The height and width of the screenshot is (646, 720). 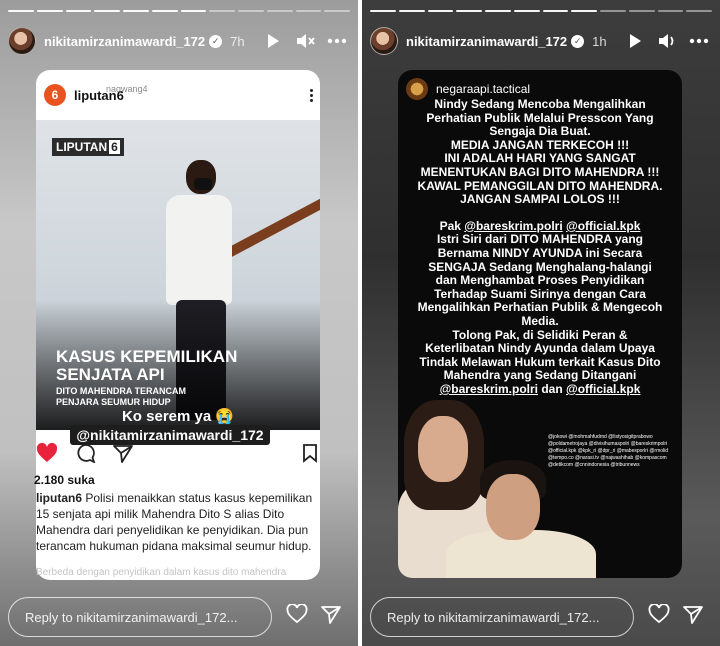 What do you see at coordinates (513, 226) in the screenshot?
I see `mention-bareskrim: @bareskrim.polri` at bounding box center [513, 226].